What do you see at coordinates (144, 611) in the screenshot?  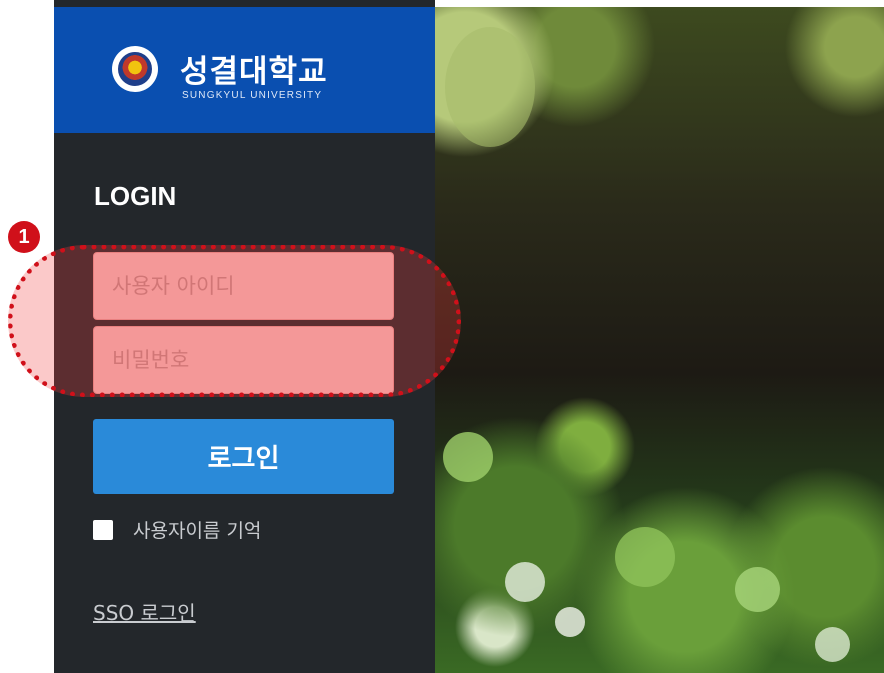 I see `sso-login-link: SSO 로그인` at bounding box center [144, 611].